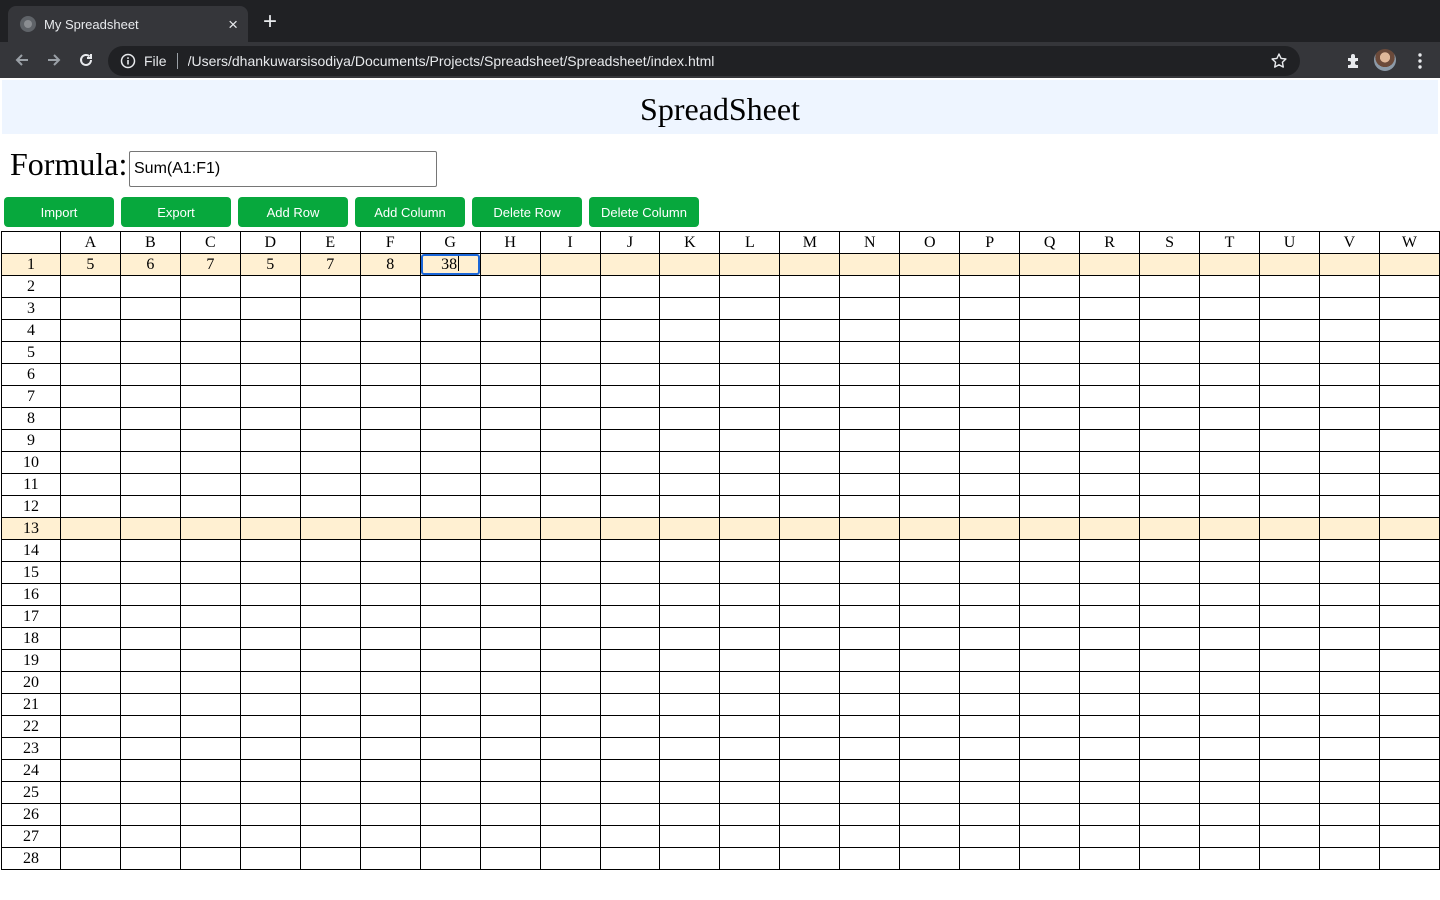 This screenshot has width=1440, height=900. I want to click on cell-t8, so click(1230, 418).